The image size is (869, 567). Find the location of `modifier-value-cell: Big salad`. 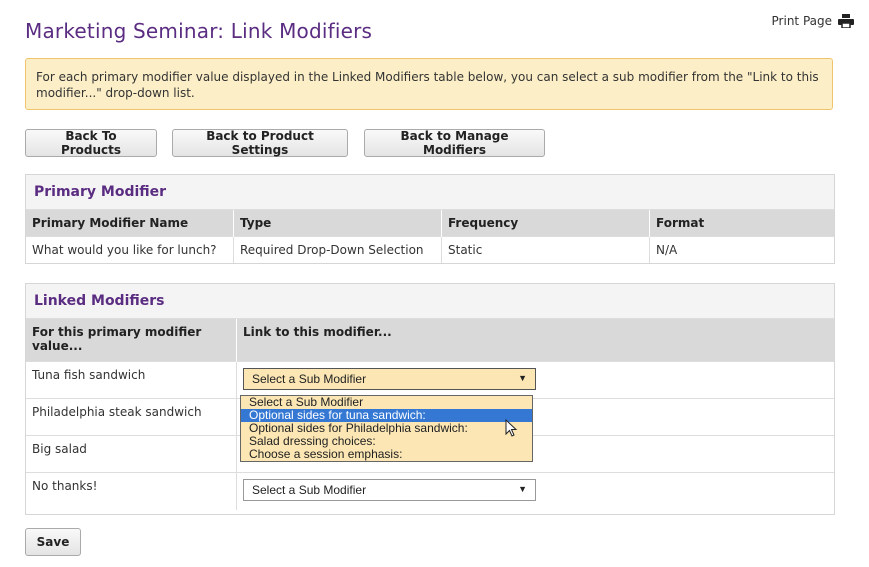

modifier-value-cell: Big salad is located at coordinates (131, 454).